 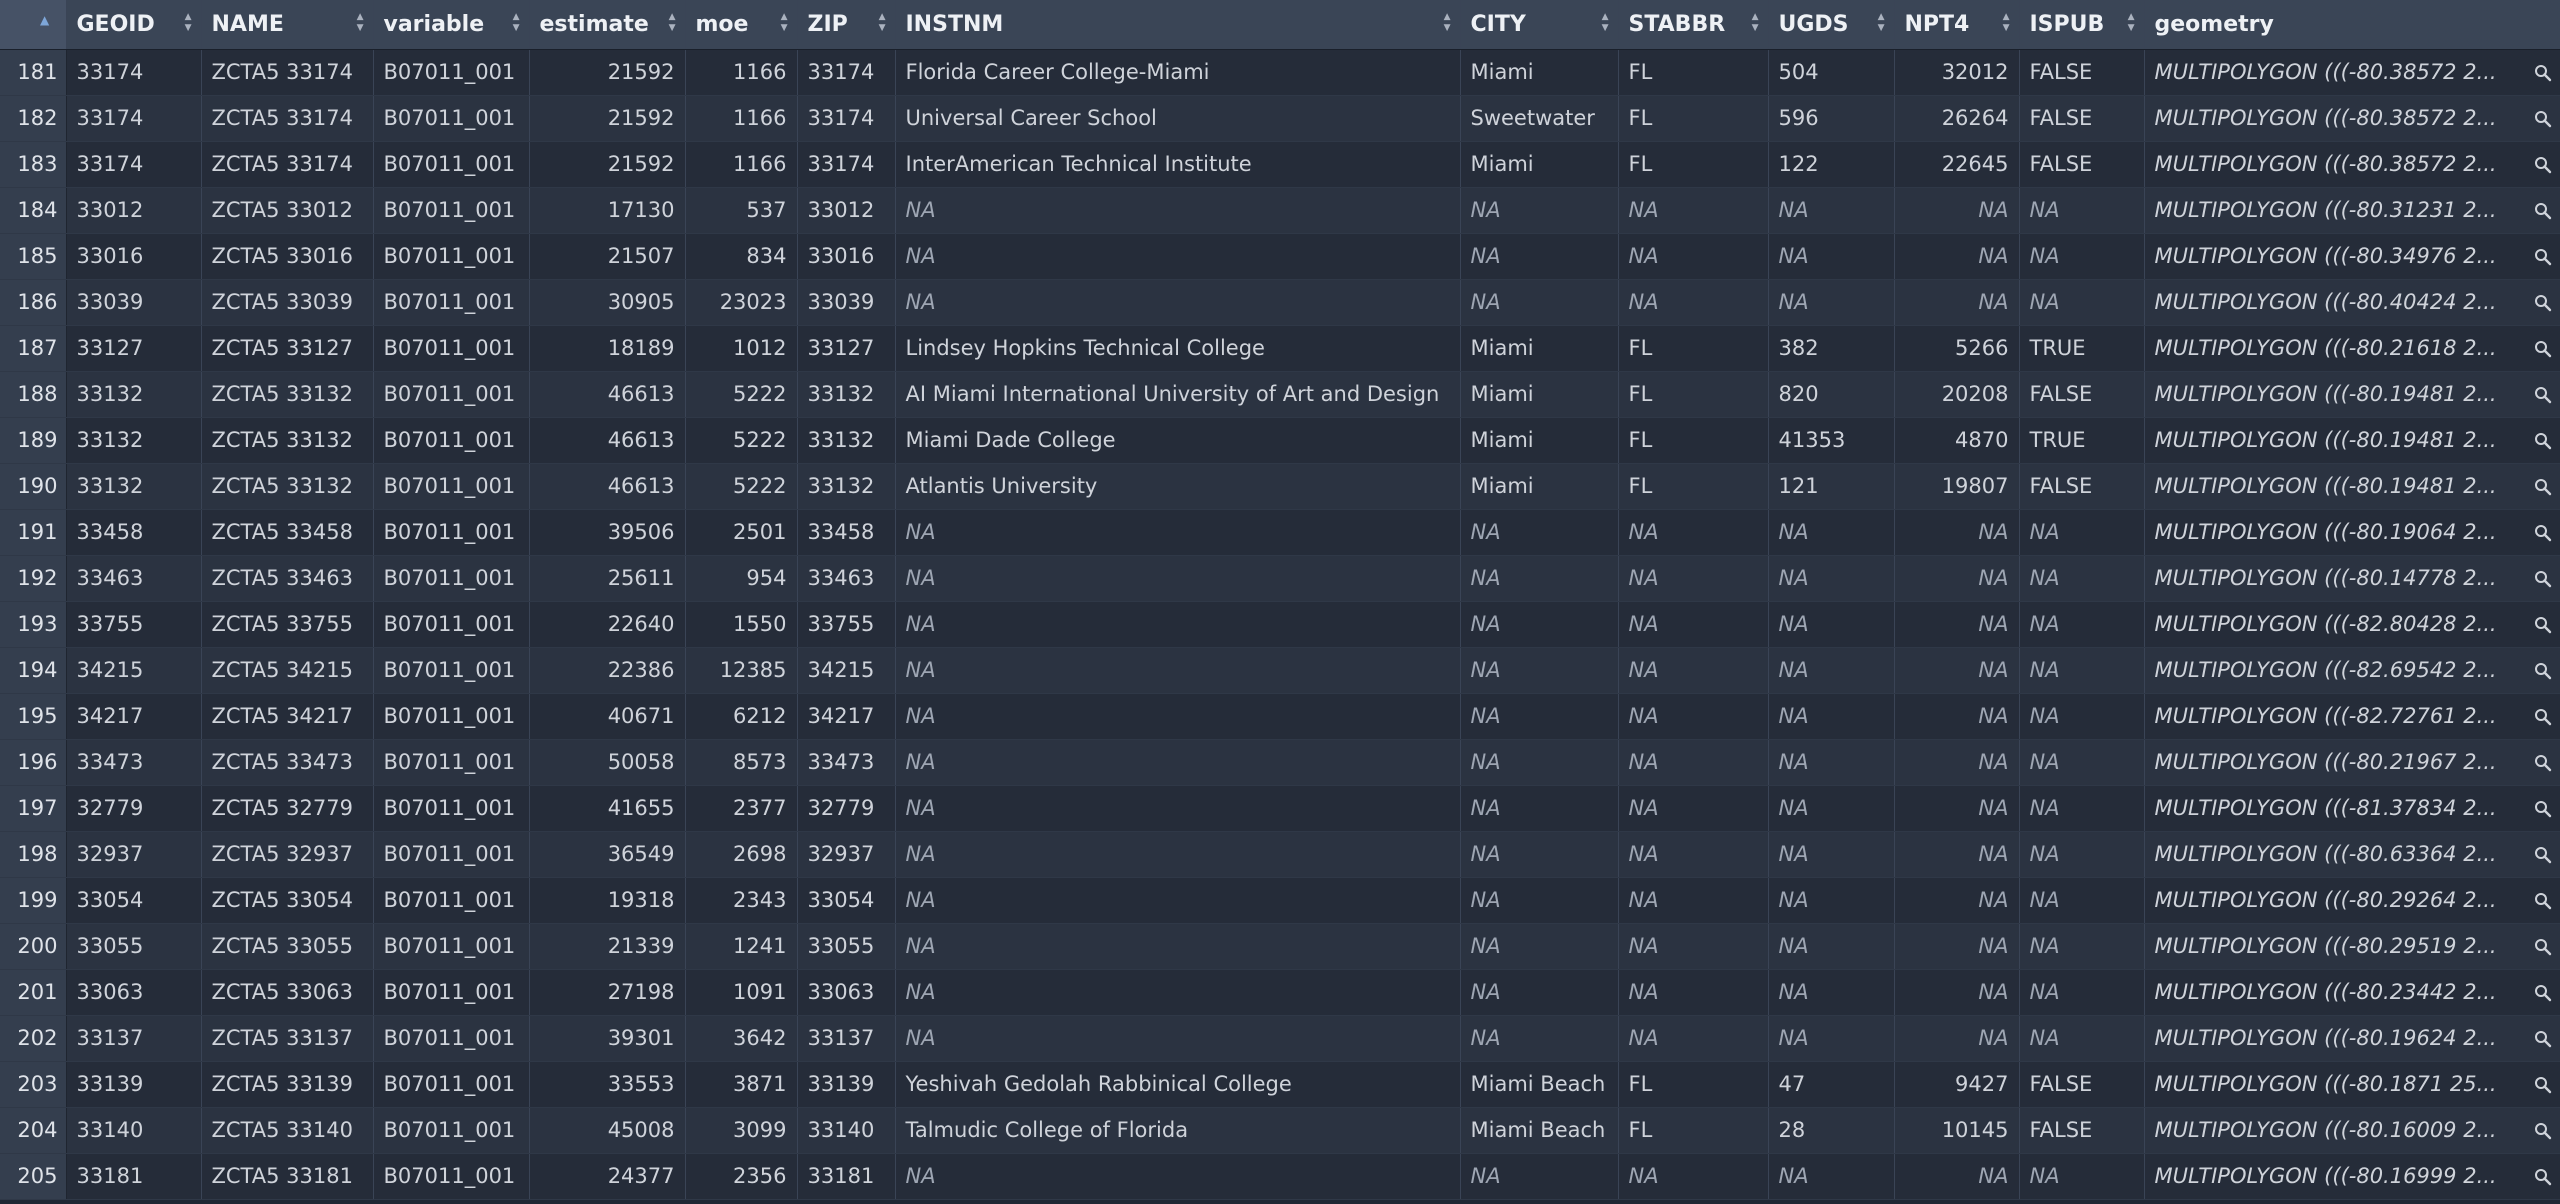 I want to click on cell-estimate: 22640, so click(x=607, y=624).